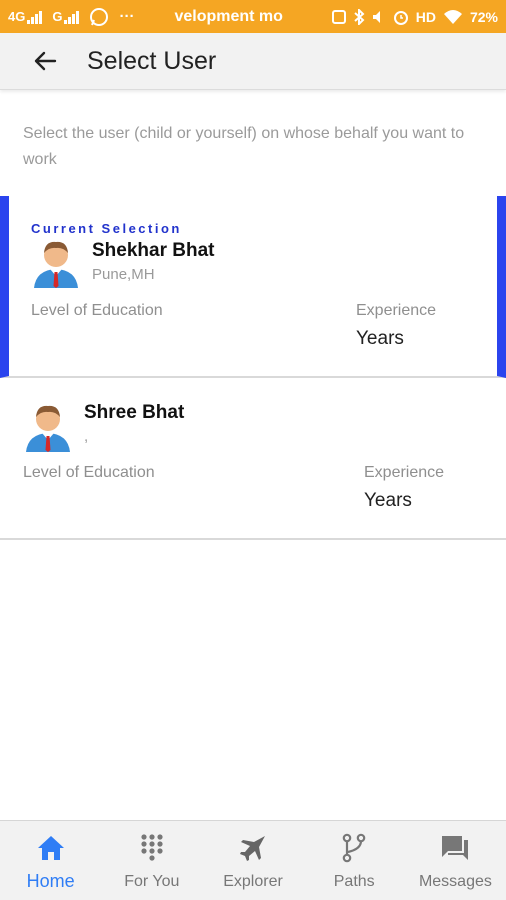 Image resolution: width=506 pixels, height=900 pixels. Describe the element at coordinates (455, 848) in the screenshot. I see `chat-icon` at that location.